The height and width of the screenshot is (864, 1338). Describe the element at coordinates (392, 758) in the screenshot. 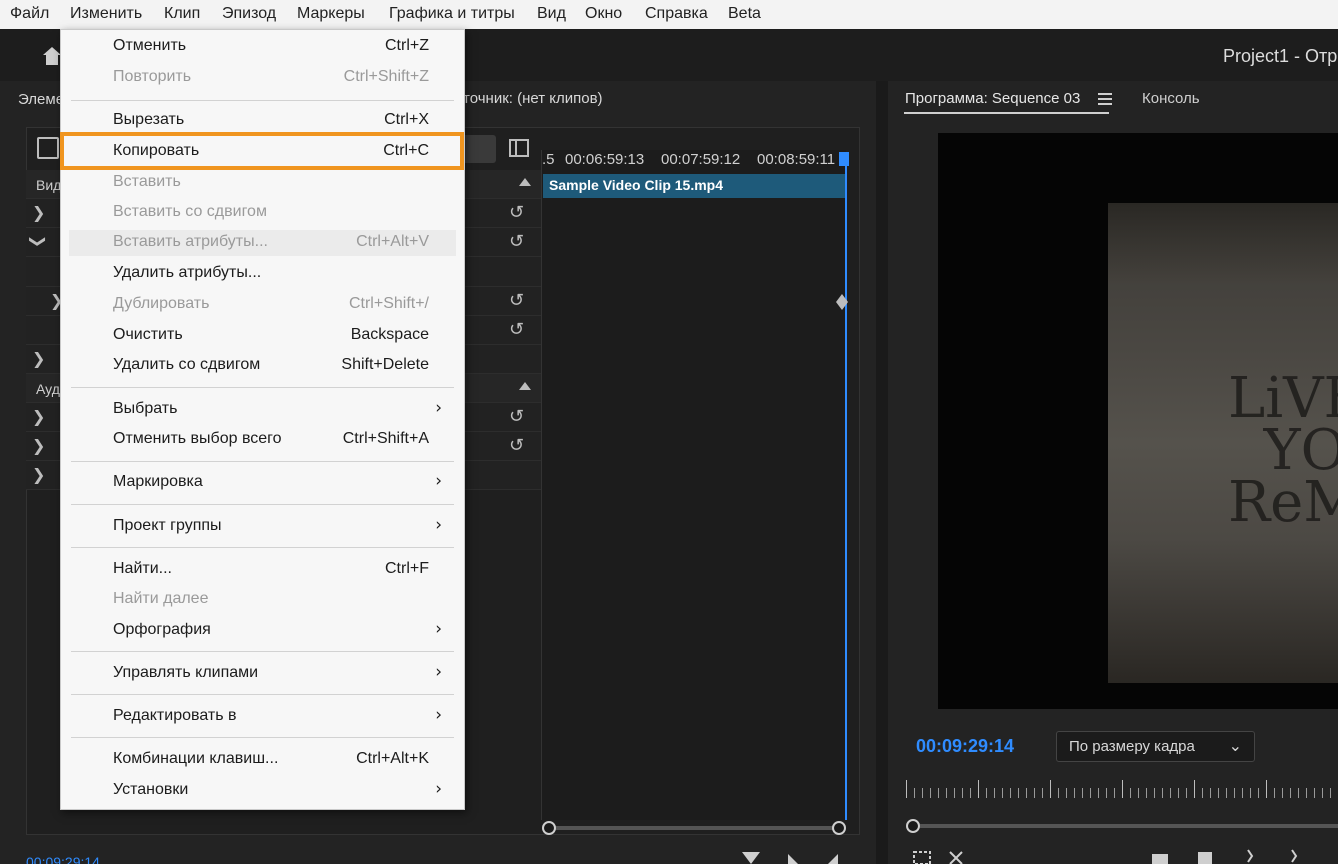

I see `menu-item-shortcut: Ctrl+Alt+K` at that location.